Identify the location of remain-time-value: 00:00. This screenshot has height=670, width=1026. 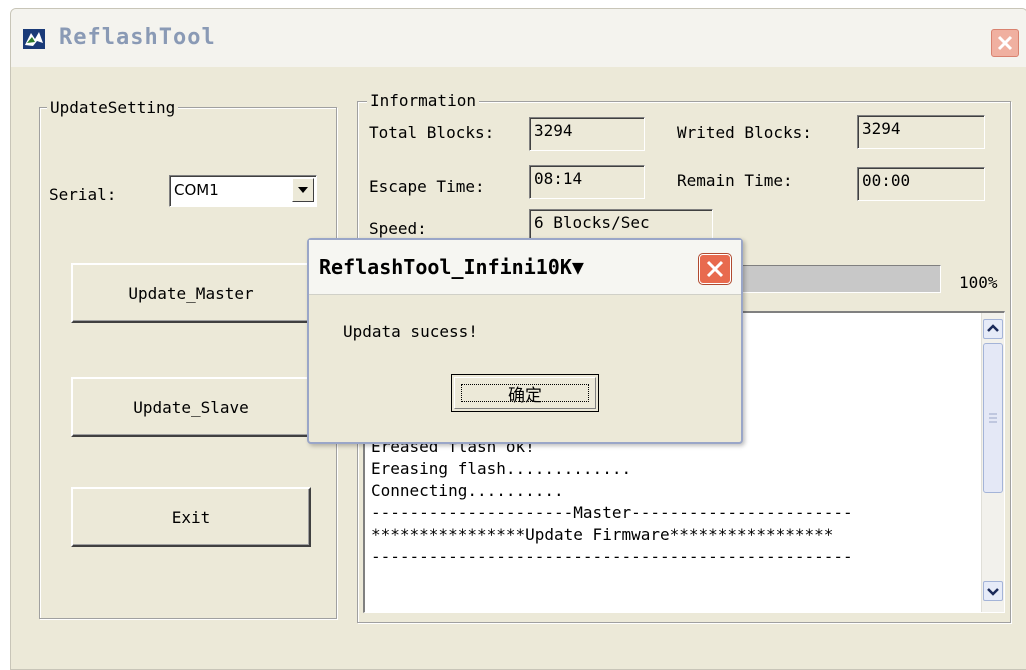
(886, 180).